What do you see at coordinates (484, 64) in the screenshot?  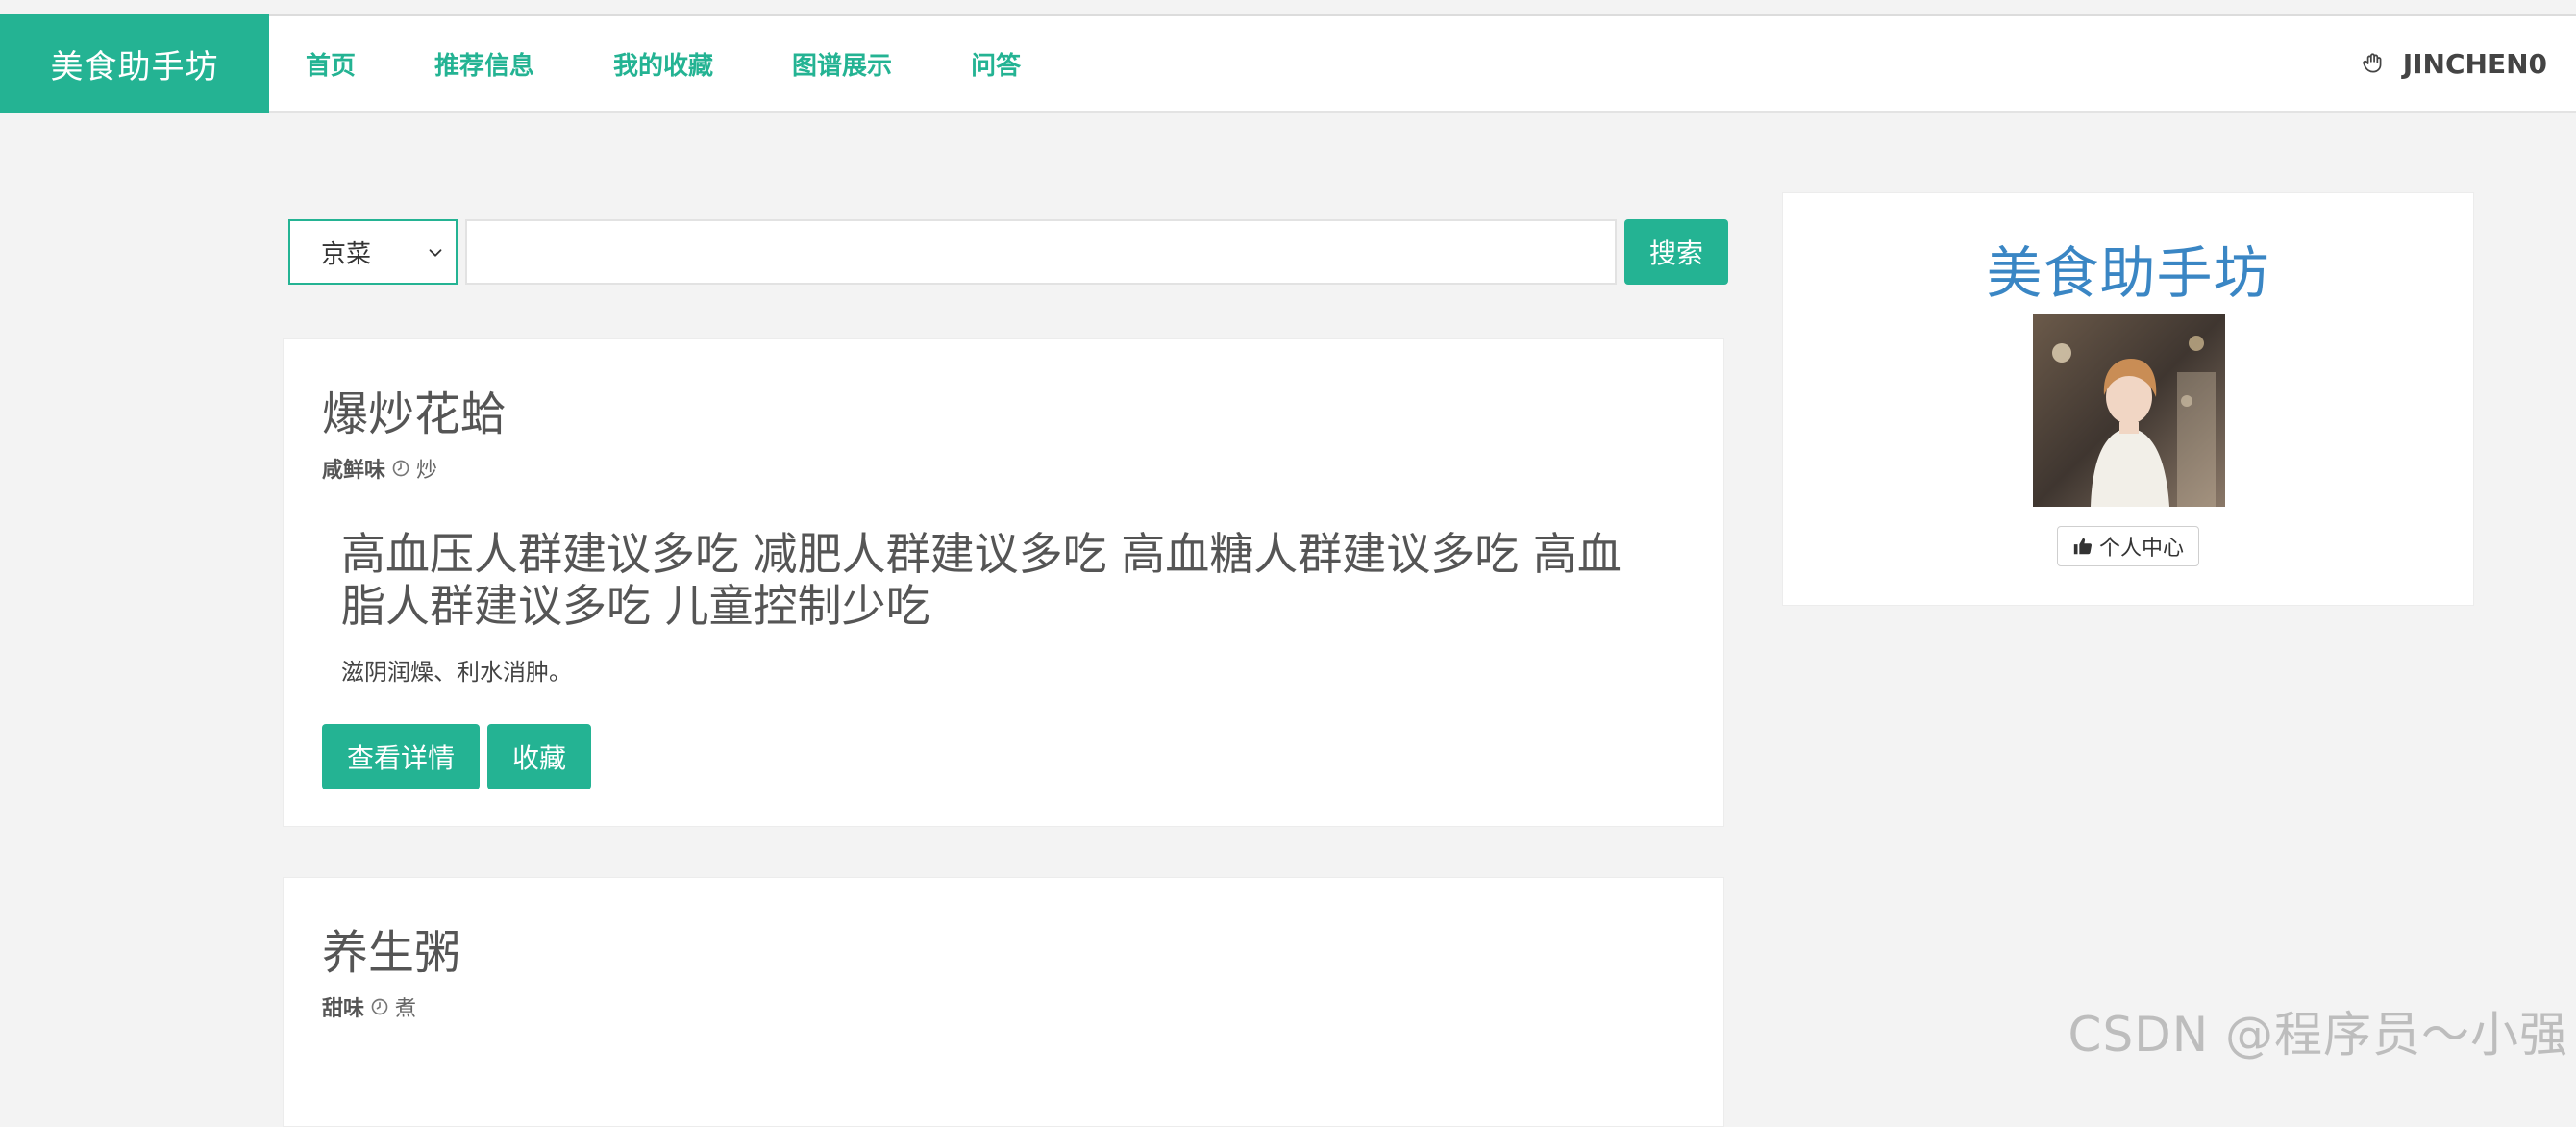 I see `nav-recommend: 推荐信息` at bounding box center [484, 64].